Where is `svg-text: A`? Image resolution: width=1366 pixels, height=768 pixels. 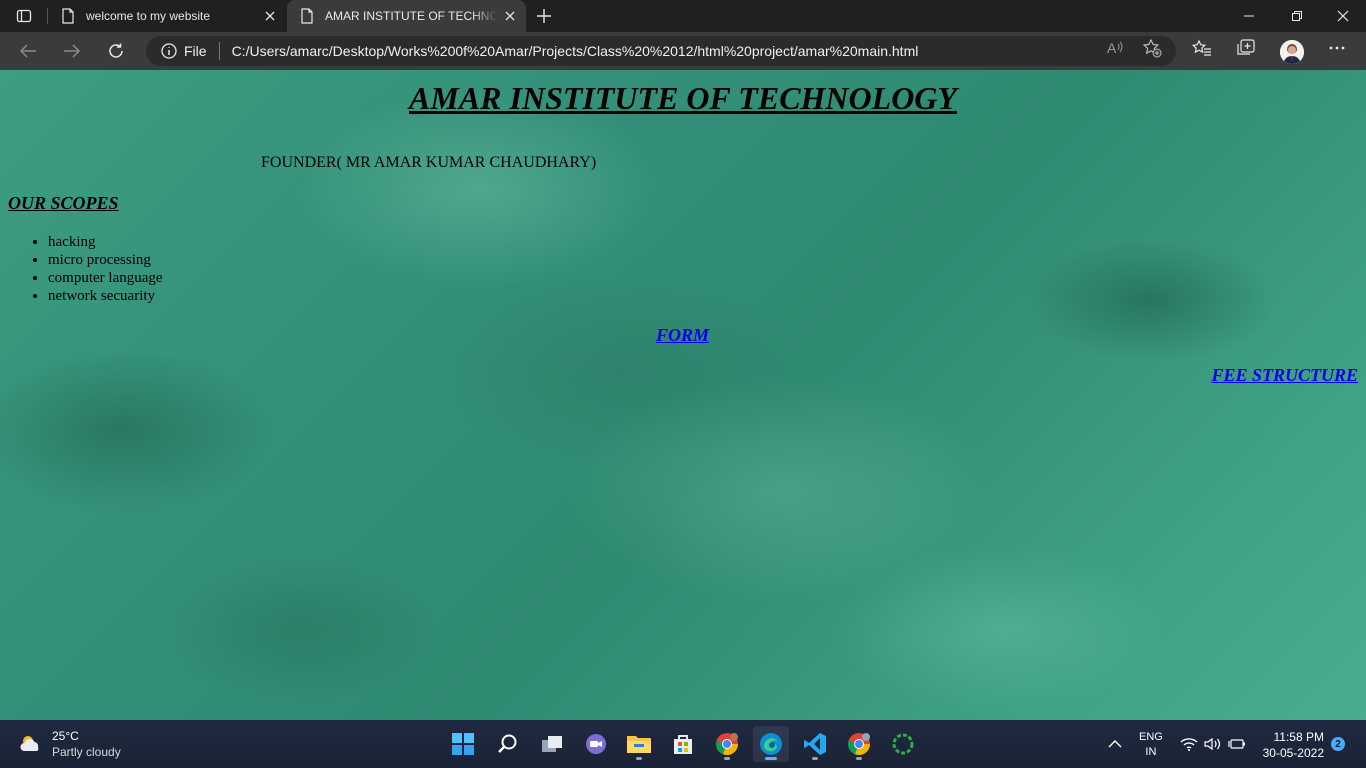 svg-text: A is located at coordinates (1112, 48).